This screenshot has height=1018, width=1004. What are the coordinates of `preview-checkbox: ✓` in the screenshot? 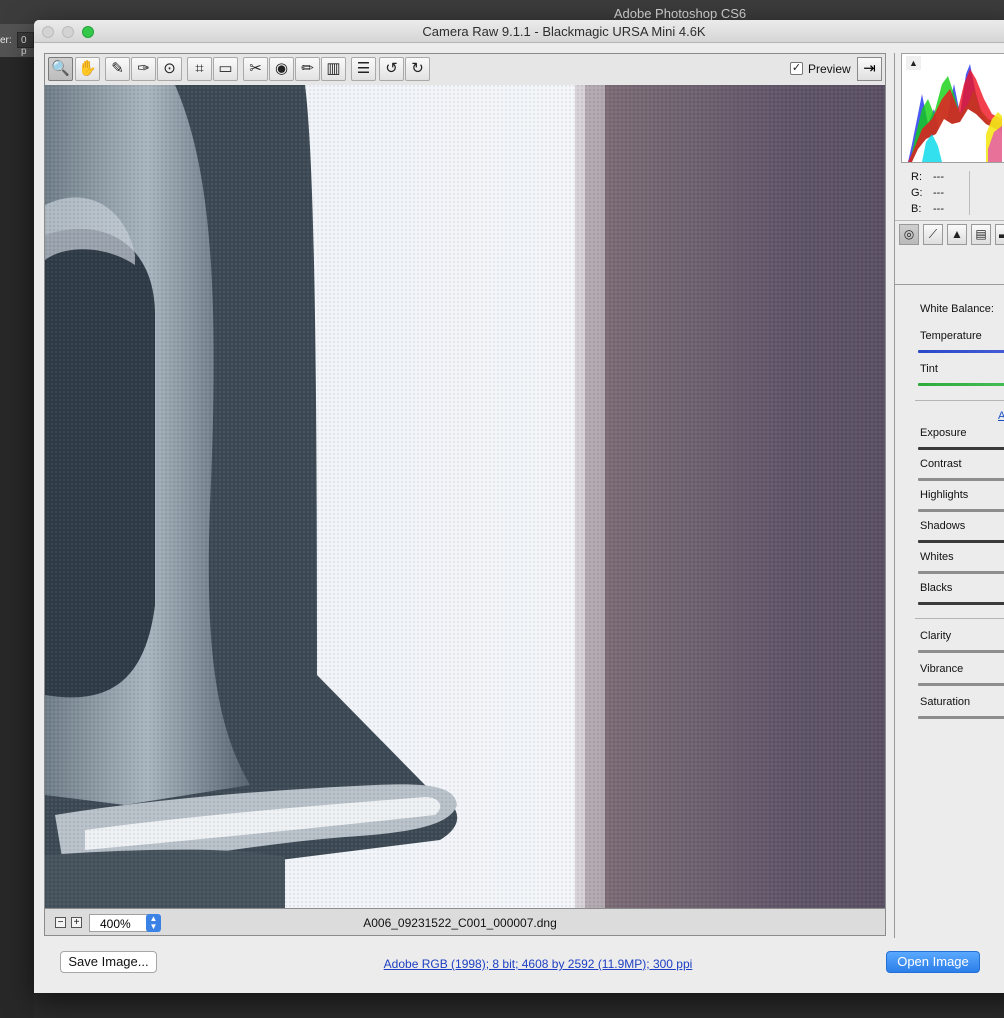 It's located at (796, 68).